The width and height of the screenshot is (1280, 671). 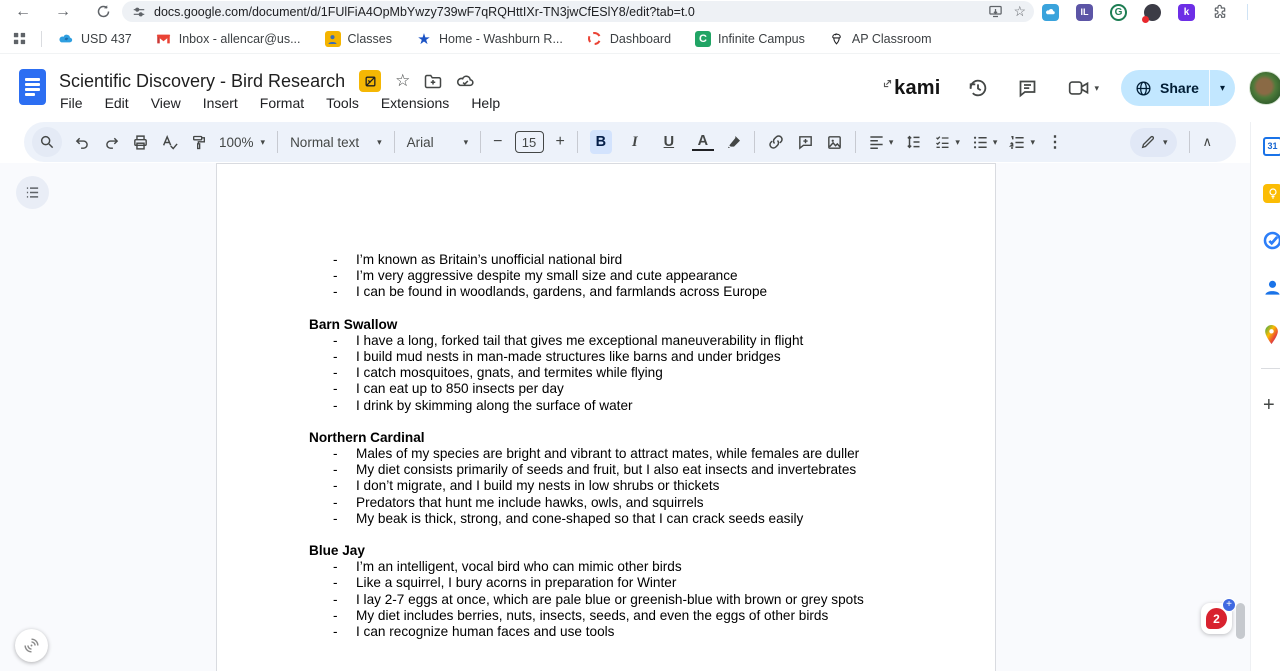 What do you see at coordinates (336, 142) in the screenshot?
I see `paragraph-style-select: Normal text ▾` at bounding box center [336, 142].